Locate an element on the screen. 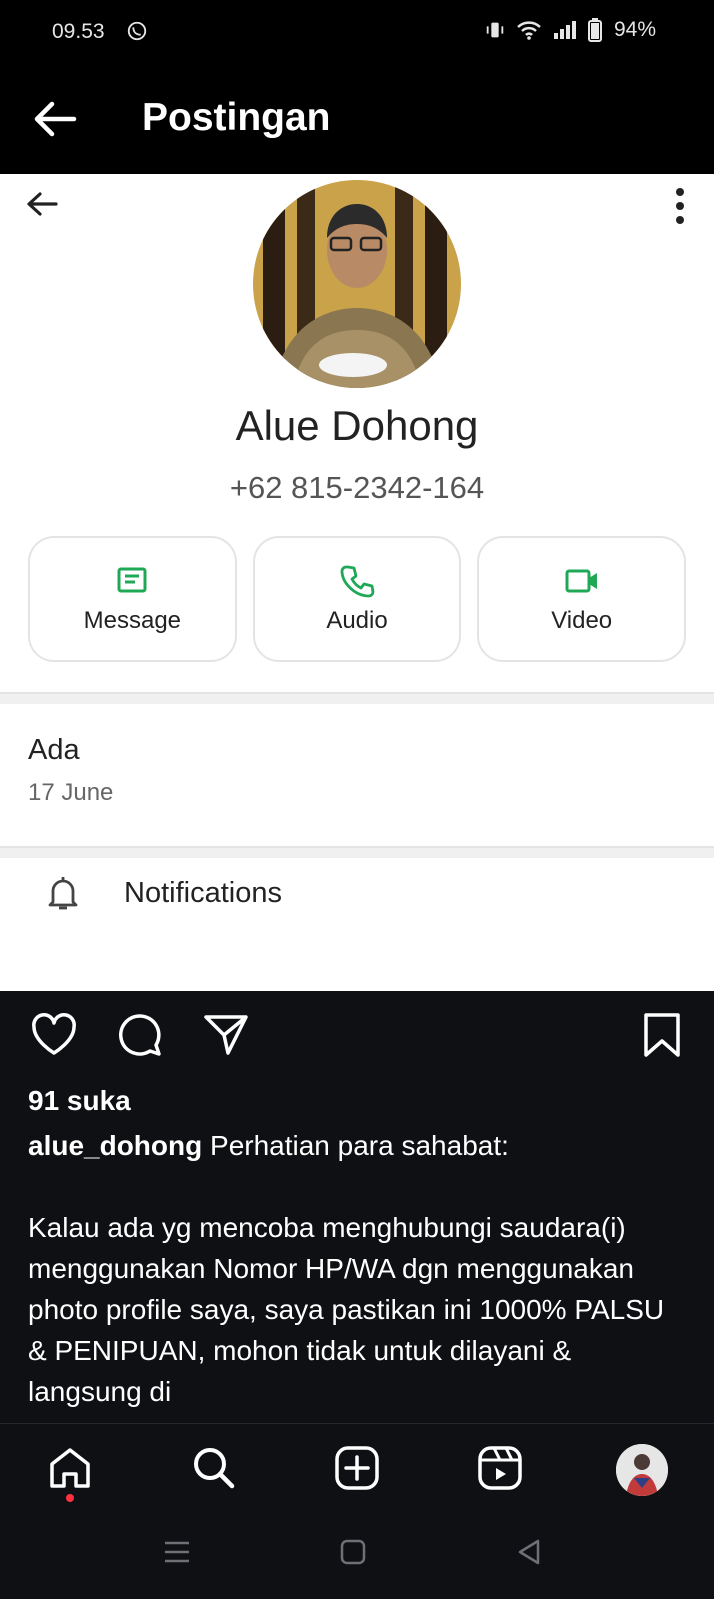 The image size is (714, 1599). caption-first-line: Perhatian para sahabat: is located at coordinates (355, 1145).